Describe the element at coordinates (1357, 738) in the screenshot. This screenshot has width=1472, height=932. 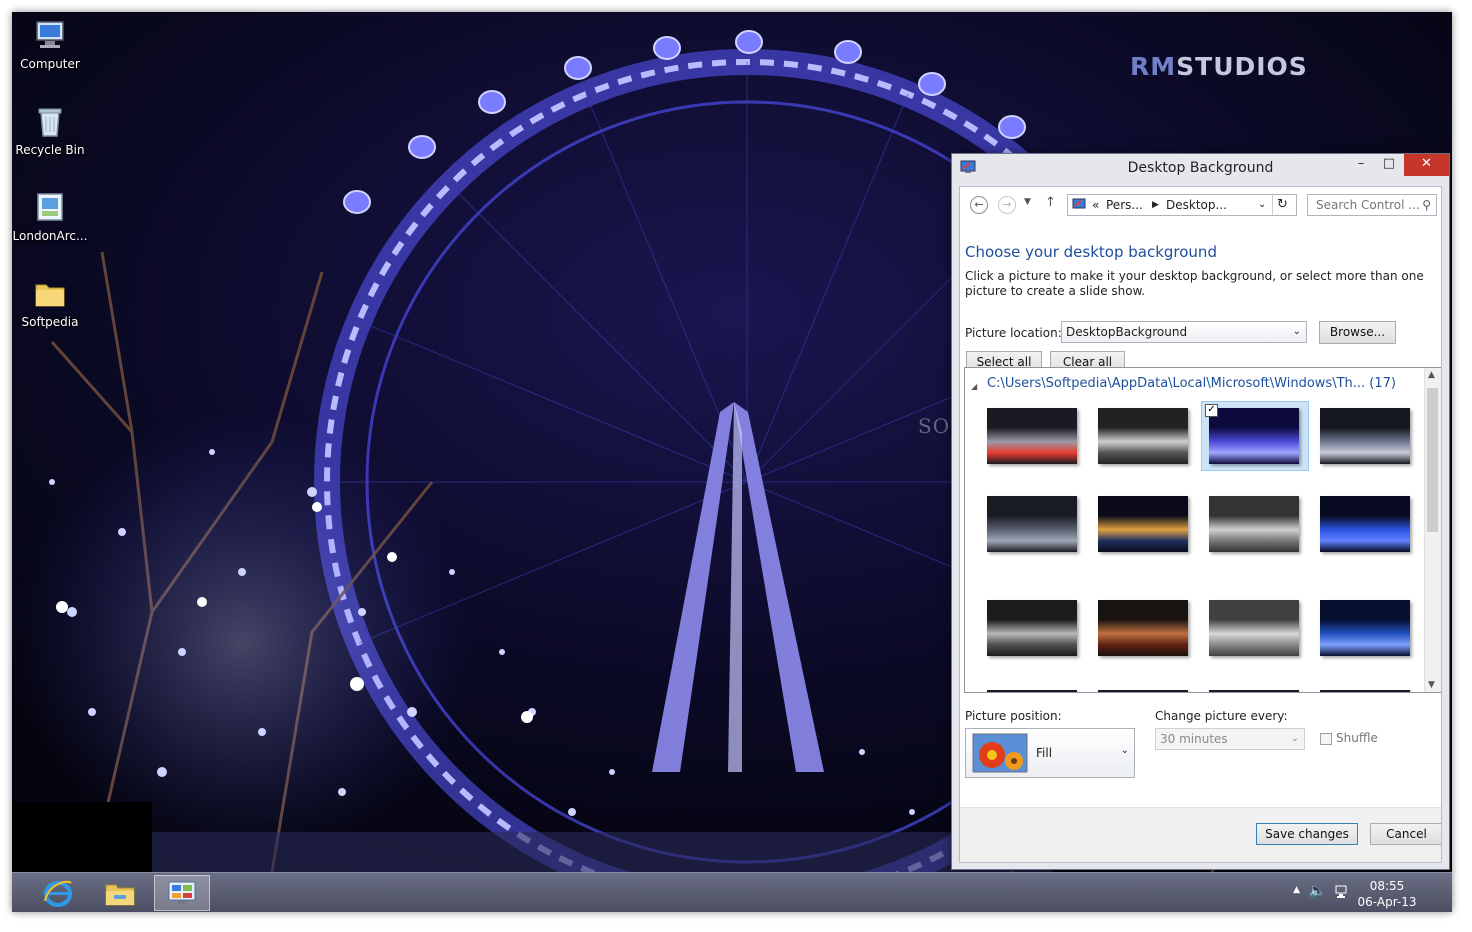
I see `shuffle-label: Shuffle` at that location.